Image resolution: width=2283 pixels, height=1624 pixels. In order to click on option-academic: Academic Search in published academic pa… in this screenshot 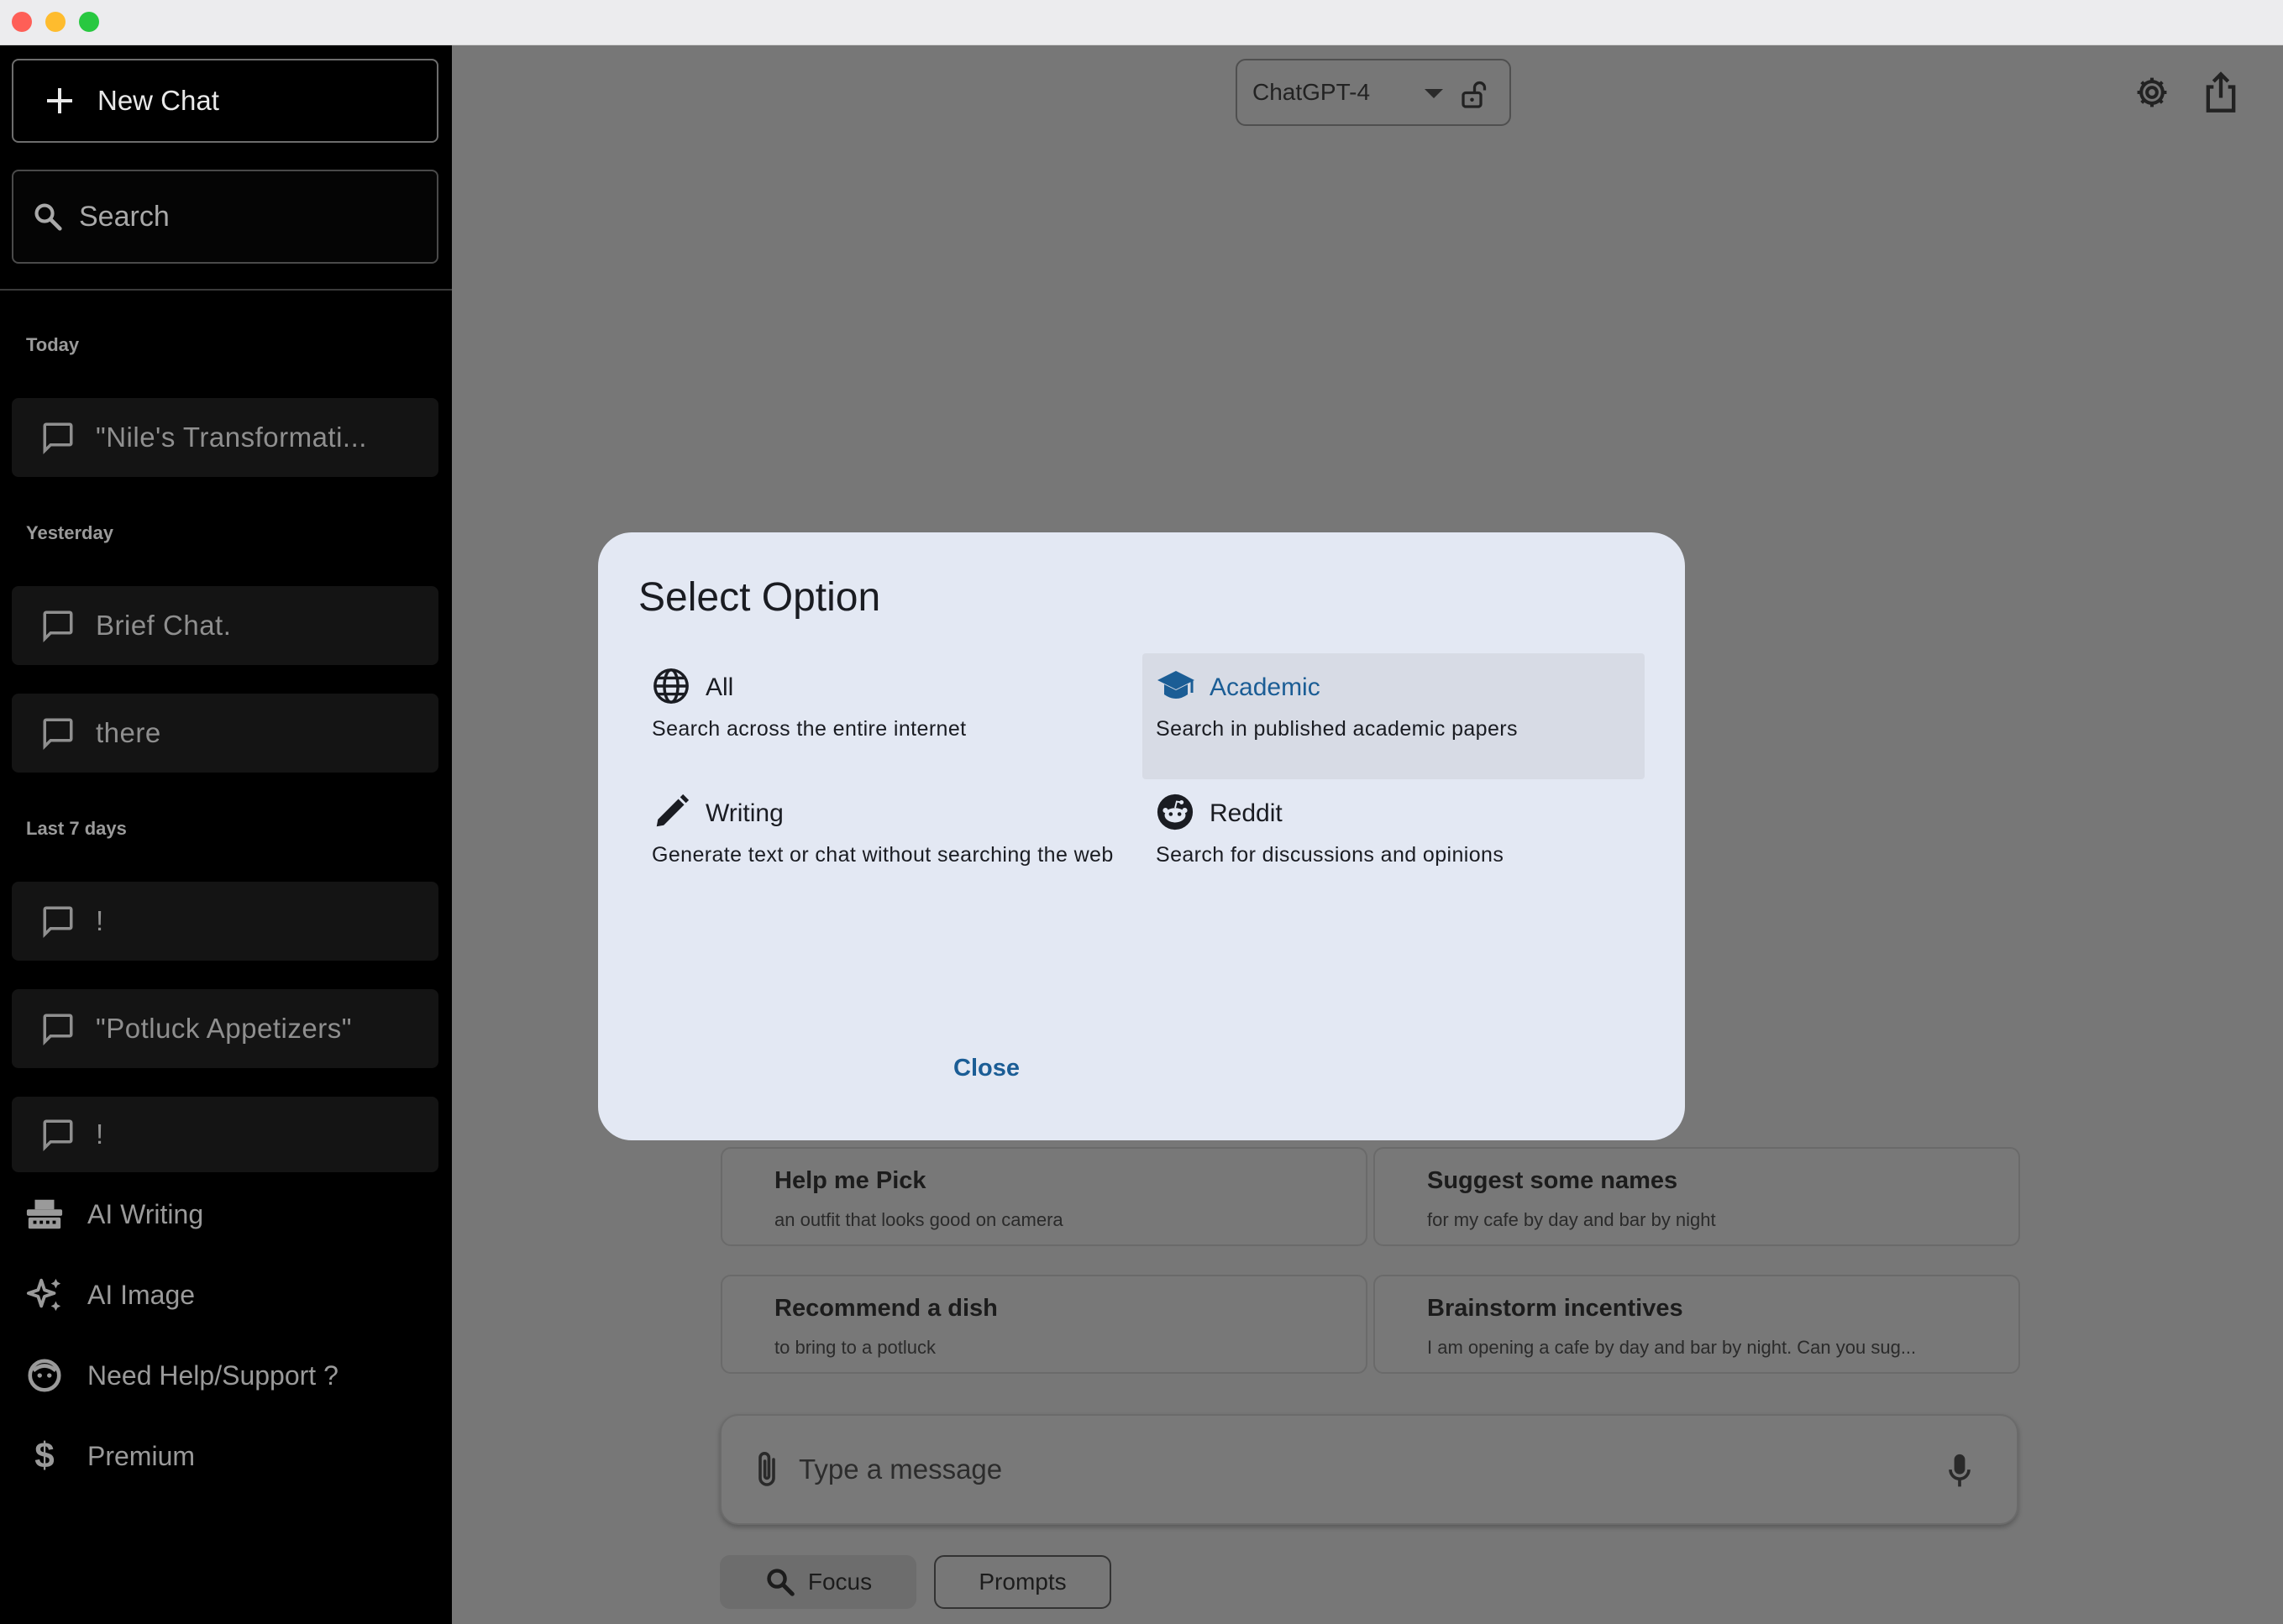, I will do `click(1393, 716)`.